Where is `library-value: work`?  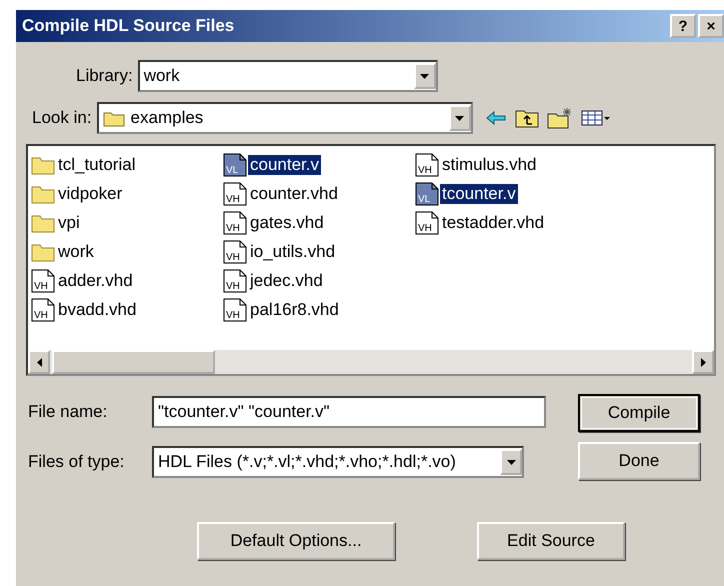
library-value: work is located at coordinates (162, 76).